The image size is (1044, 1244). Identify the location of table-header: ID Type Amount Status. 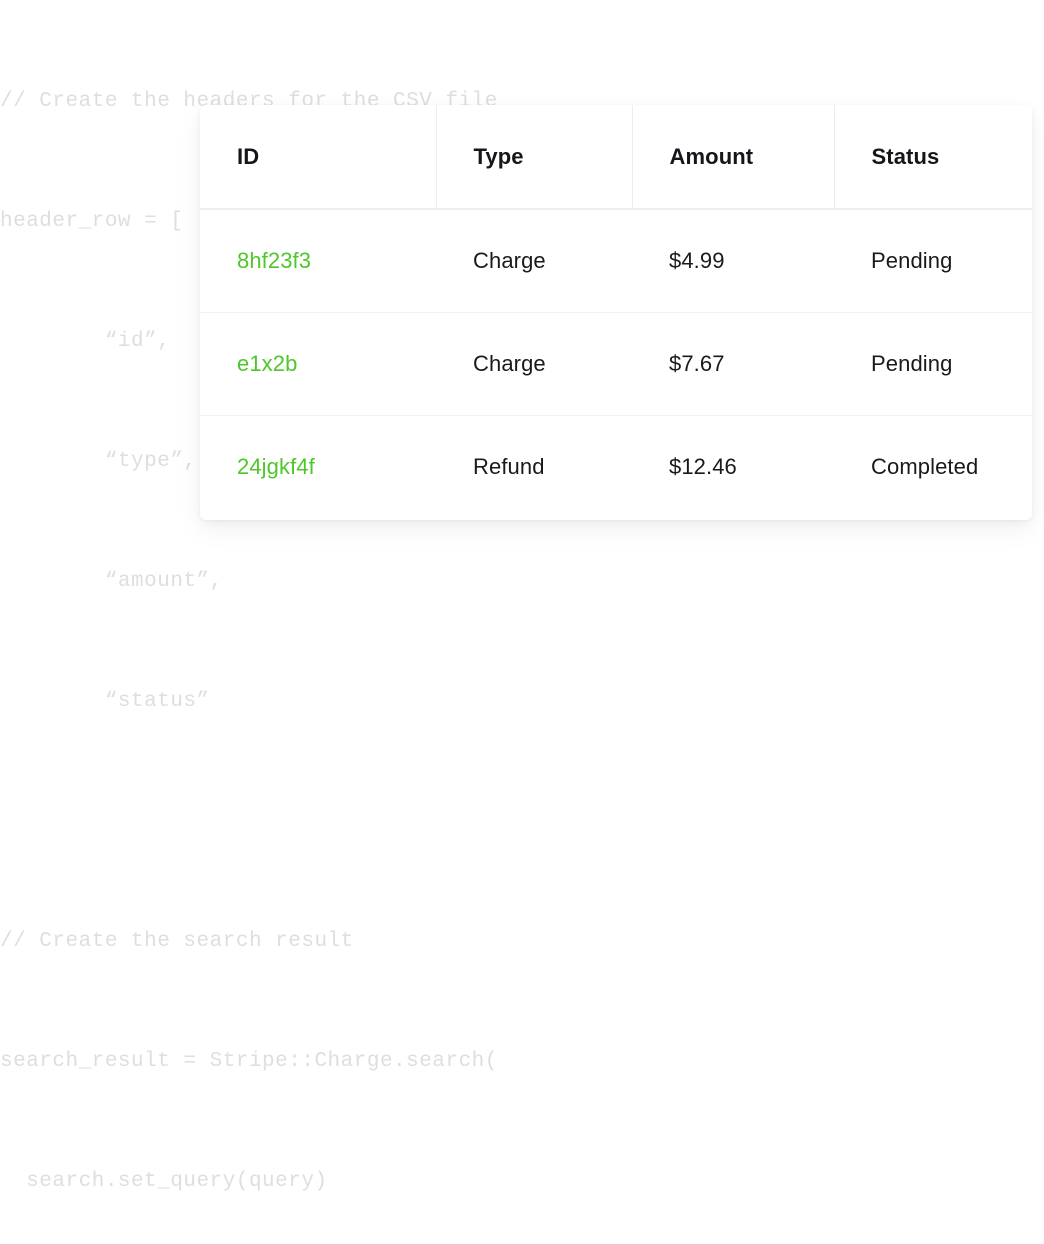
(616, 157).